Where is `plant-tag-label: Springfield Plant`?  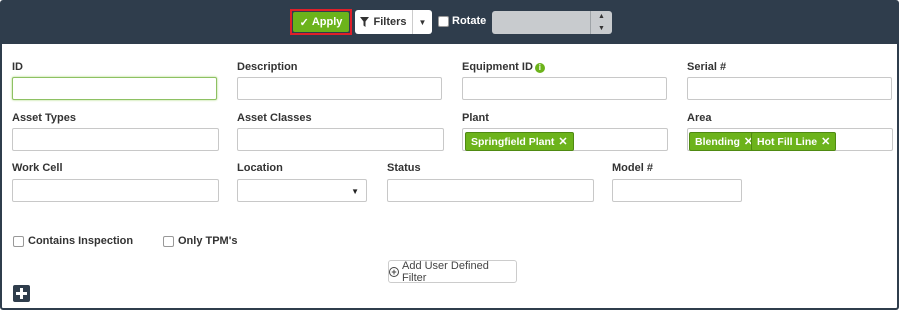
plant-tag-label: Springfield Plant is located at coordinates (513, 141).